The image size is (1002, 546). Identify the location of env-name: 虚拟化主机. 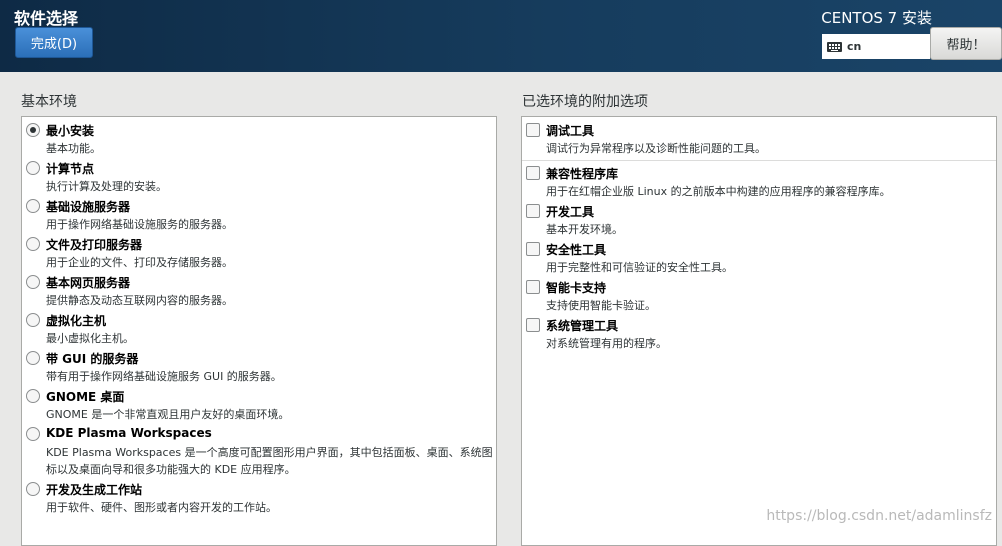
(76, 321).